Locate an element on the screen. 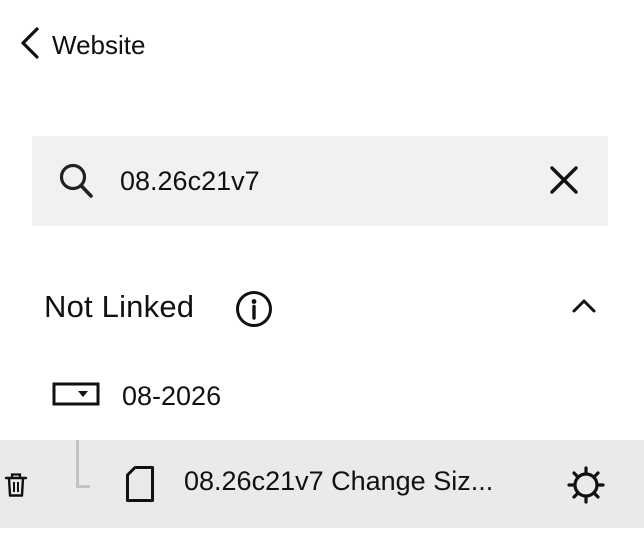  chevron-left-icon is located at coordinates (30, 45).